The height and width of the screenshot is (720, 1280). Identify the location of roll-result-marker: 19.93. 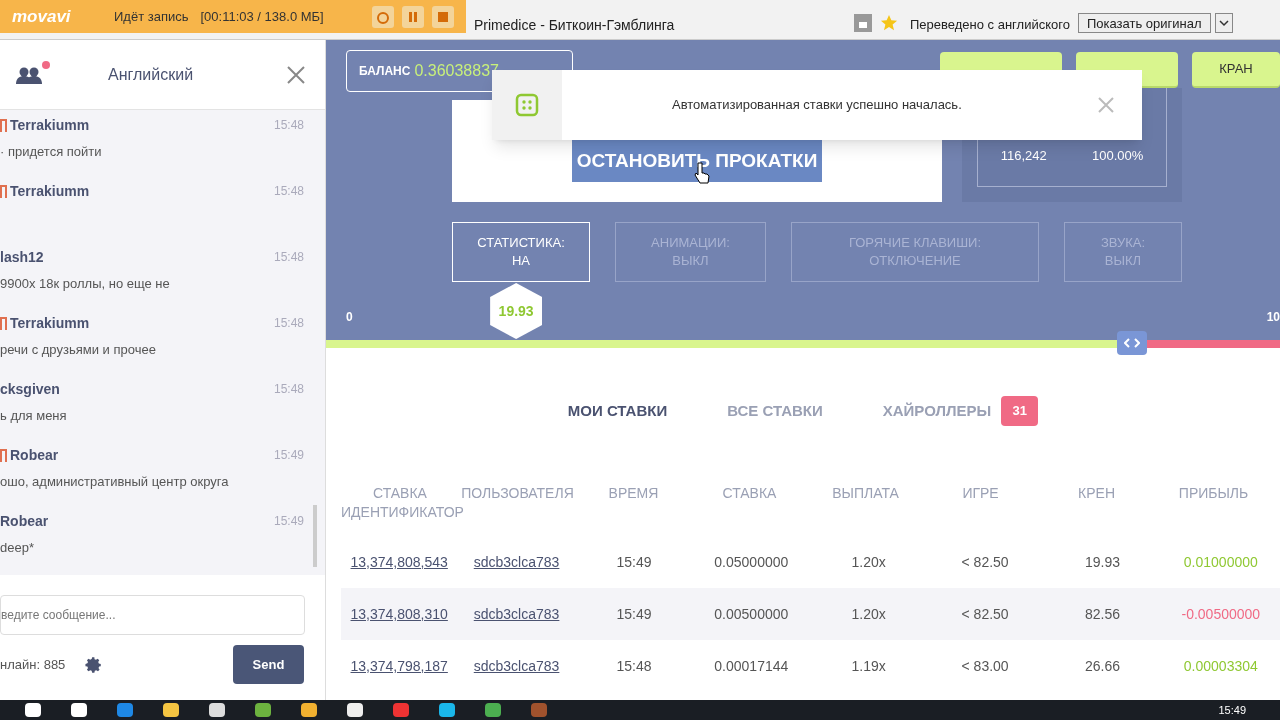
(516, 311).